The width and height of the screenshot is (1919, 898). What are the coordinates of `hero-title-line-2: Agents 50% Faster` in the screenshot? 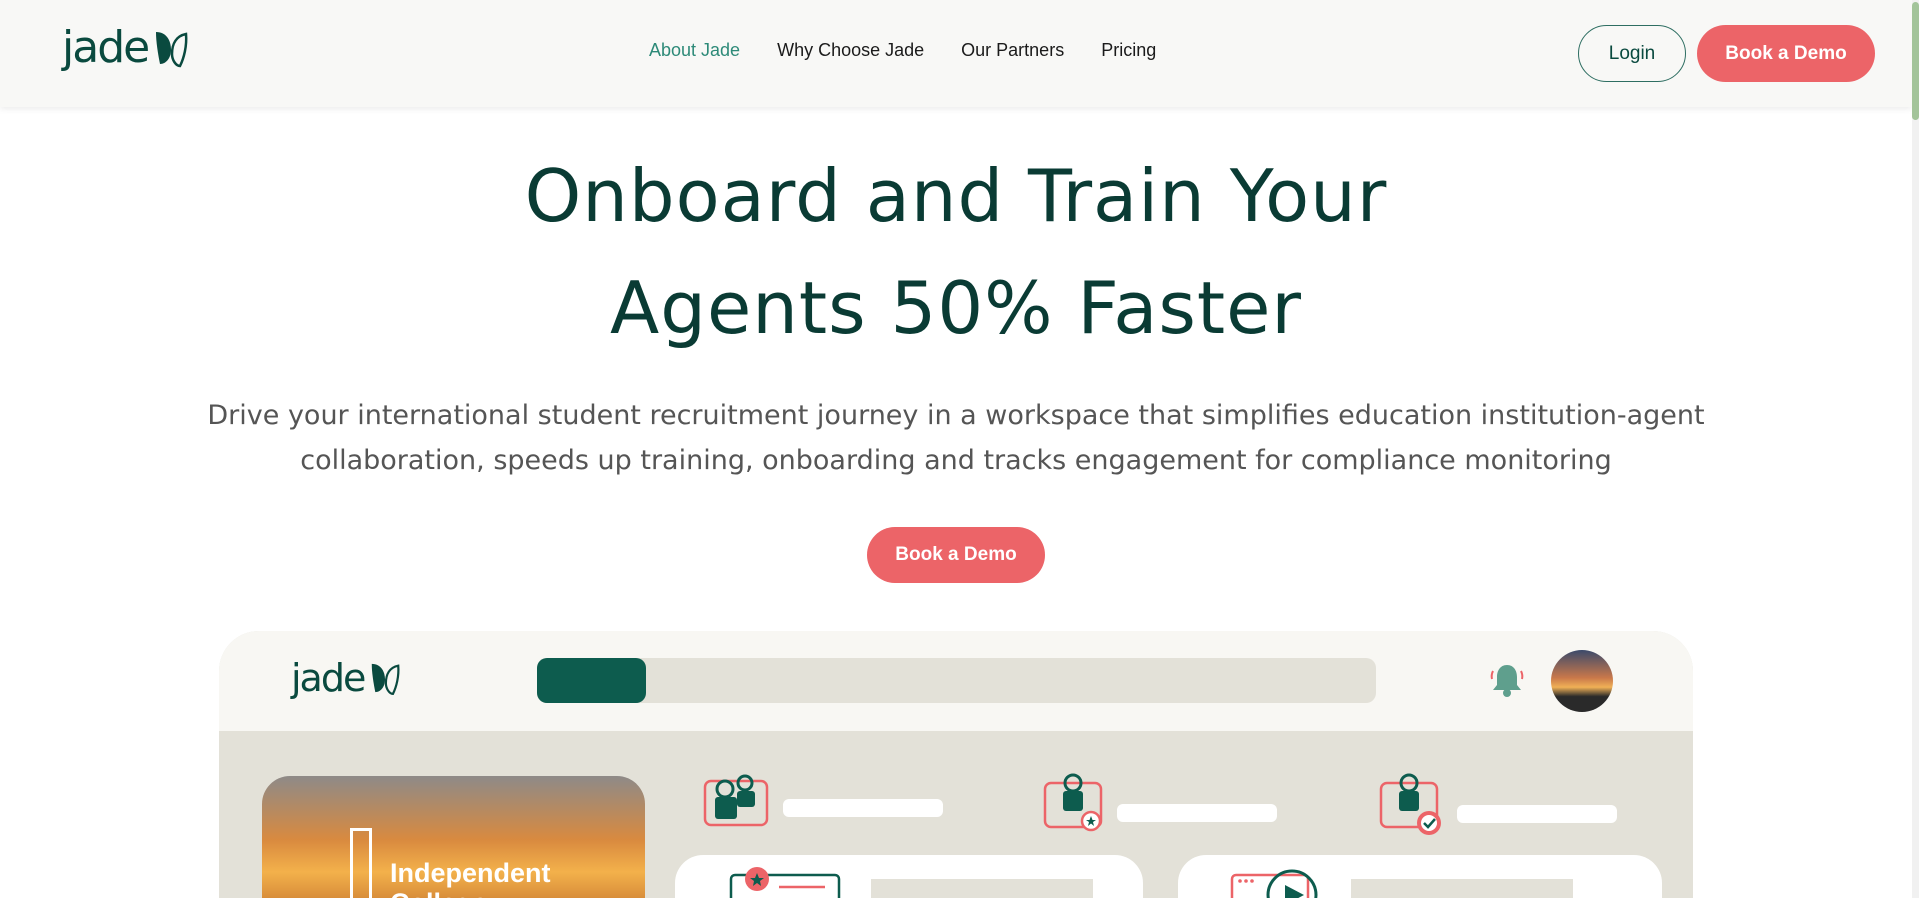 It's located at (956, 308).